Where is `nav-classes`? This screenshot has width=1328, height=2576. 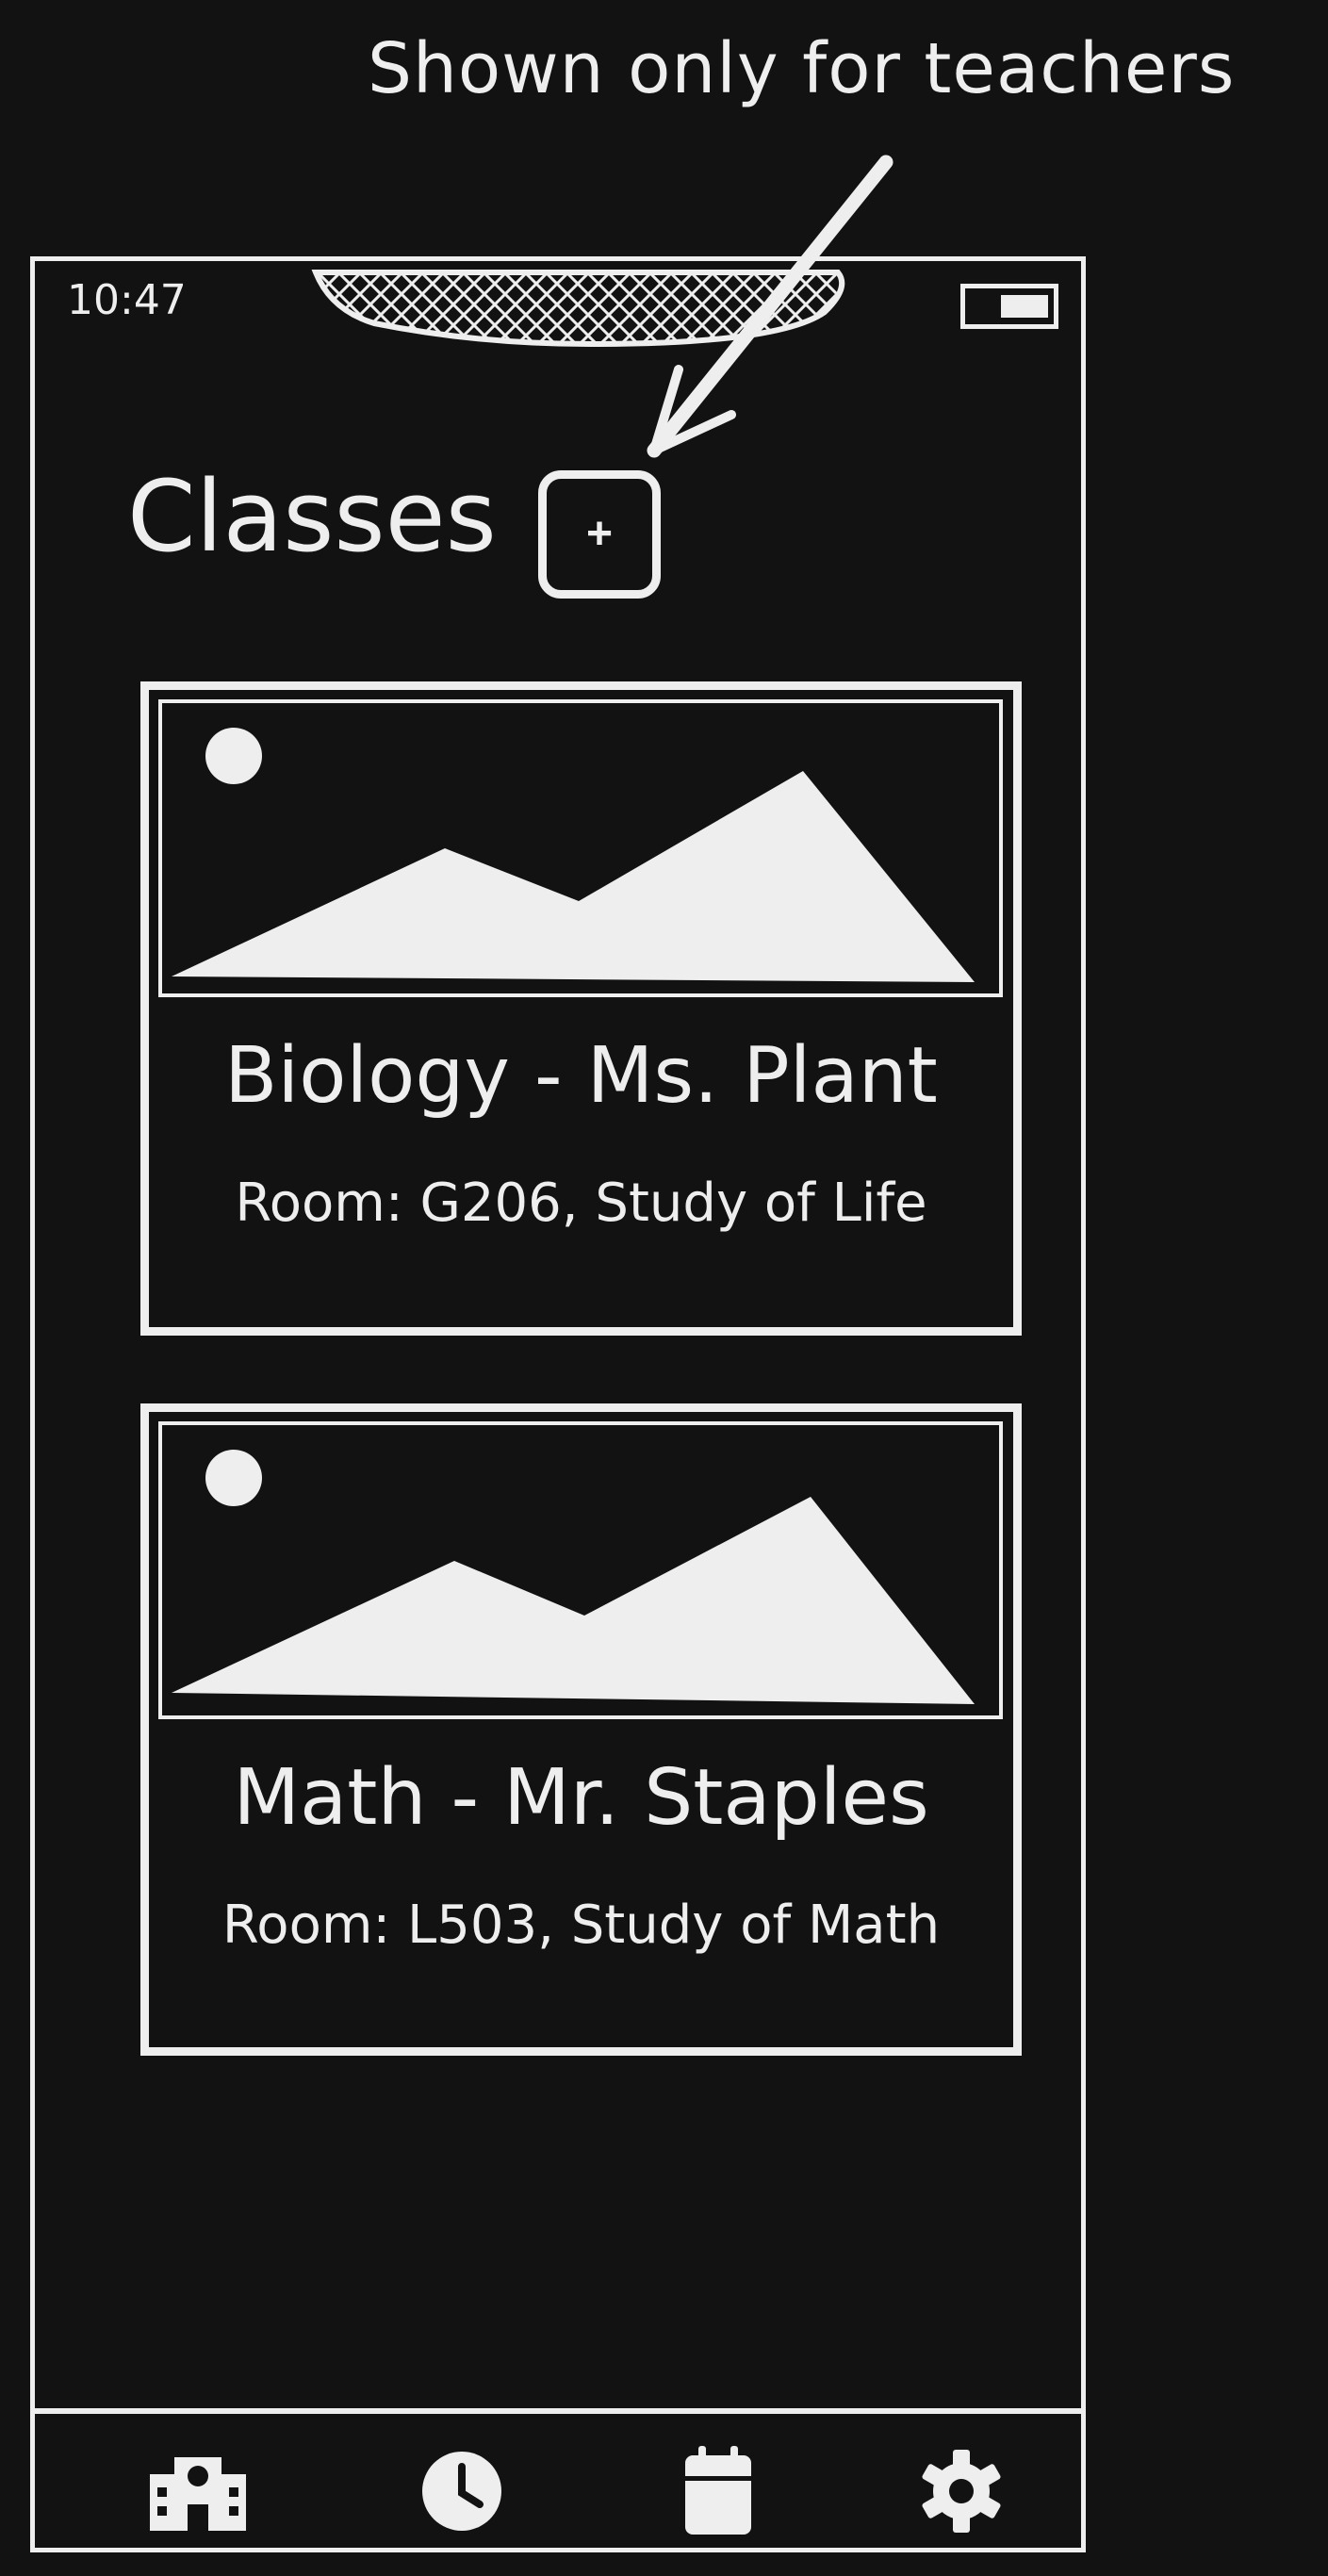
nav-classes is located at coordinates (198, 2491).